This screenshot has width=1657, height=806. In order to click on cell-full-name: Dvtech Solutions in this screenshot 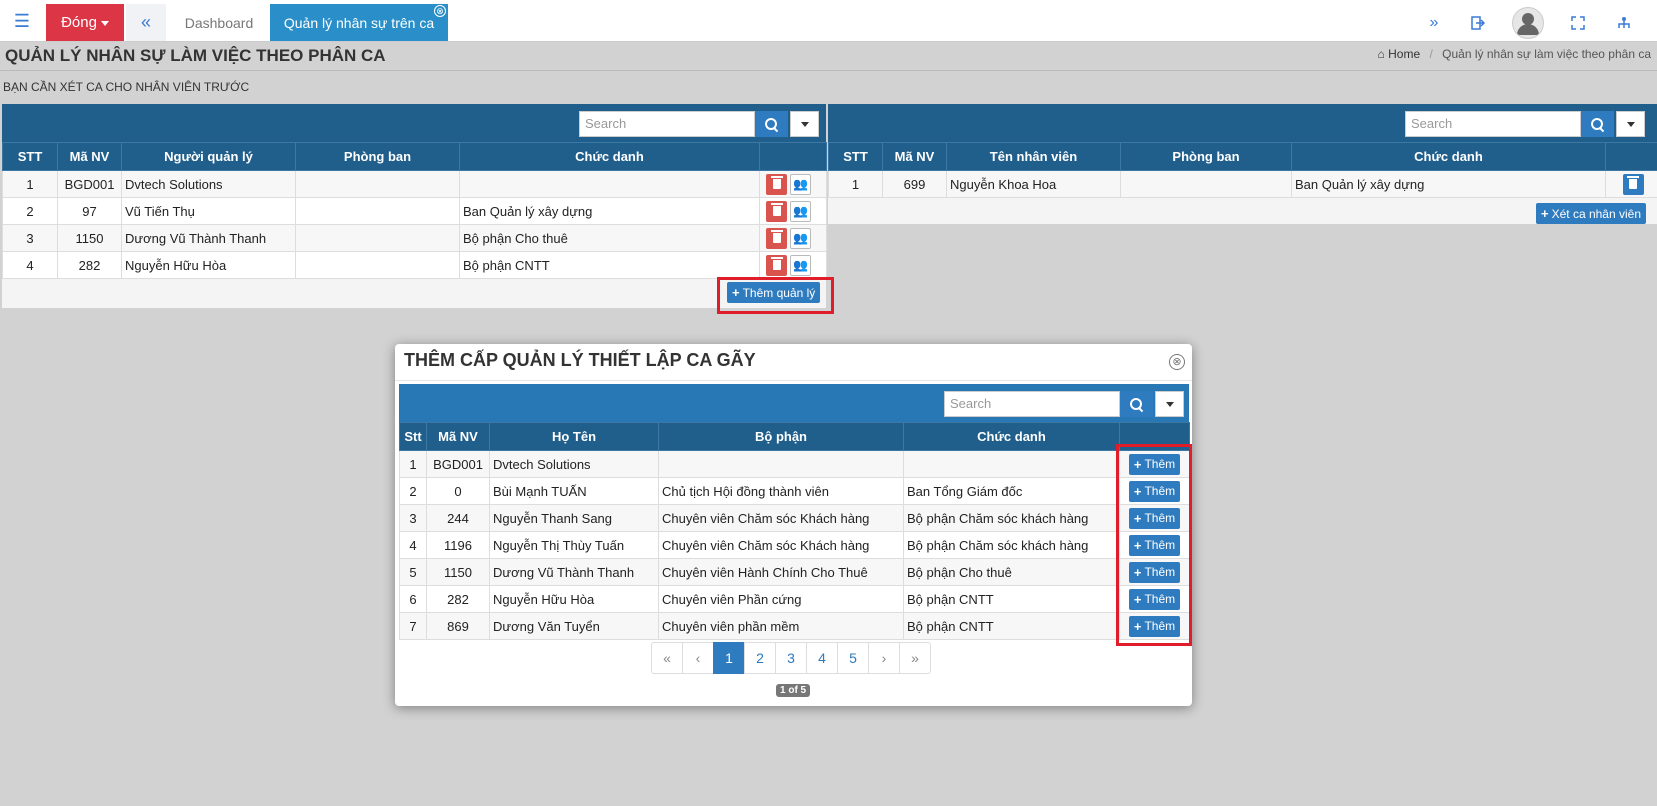, I will do `click(574, 464)`.